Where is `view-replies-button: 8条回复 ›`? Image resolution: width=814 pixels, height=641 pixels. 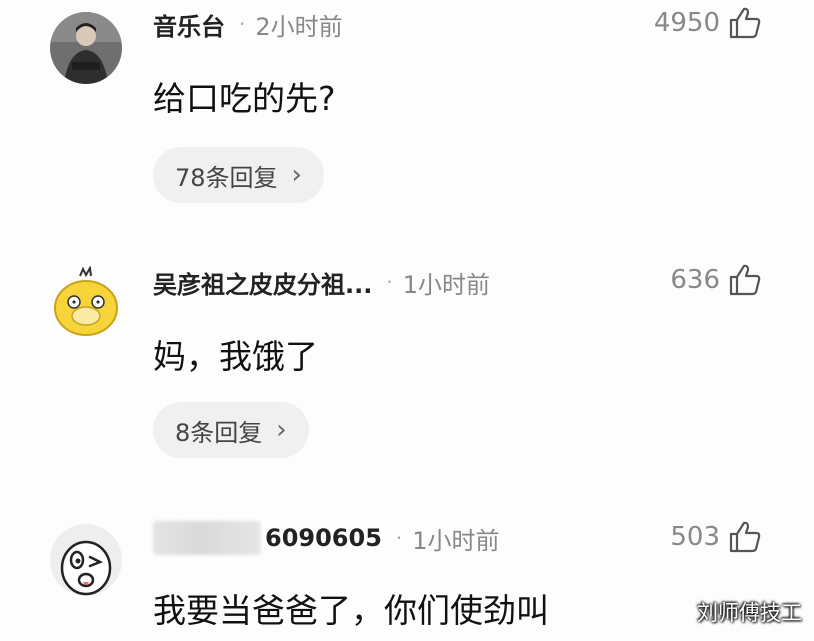
view-replies-button: 8条回复 › is located at coordinates (231, 430).